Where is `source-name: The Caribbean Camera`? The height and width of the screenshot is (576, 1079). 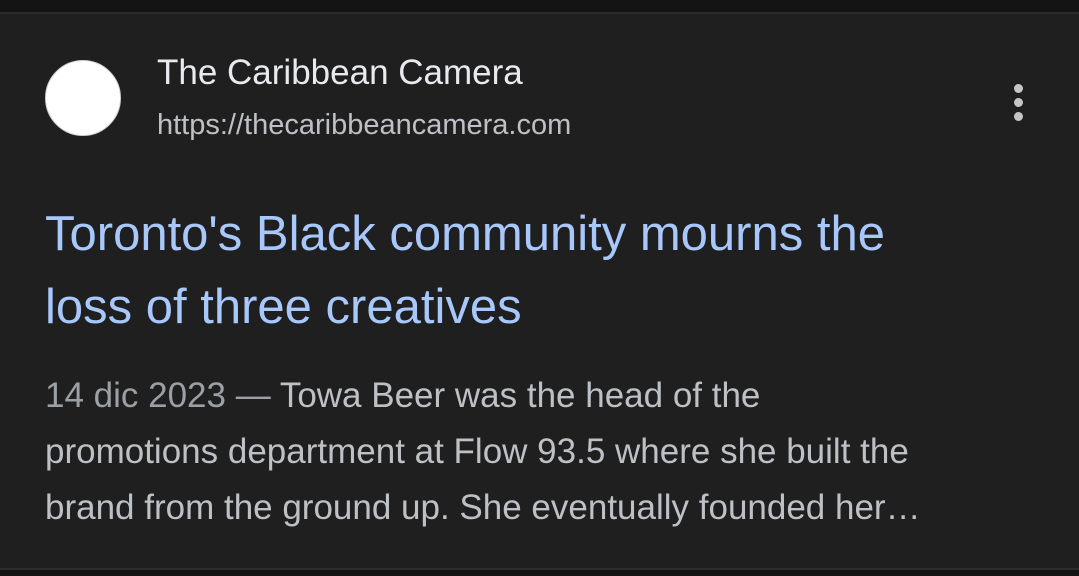
source-name: The Caribbean Camera is located at coordinates (340, 73).